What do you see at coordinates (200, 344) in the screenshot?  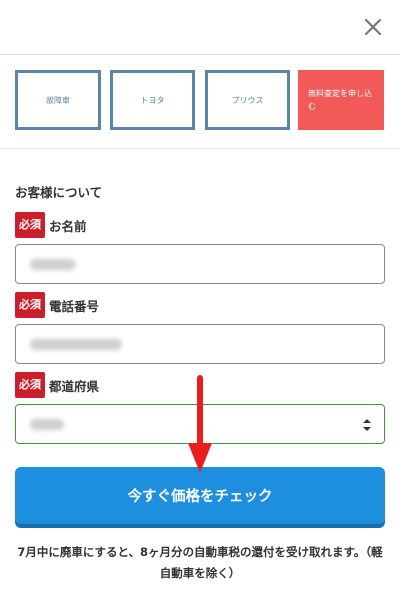 I see `phone-input` at bounding box center [200, 344].